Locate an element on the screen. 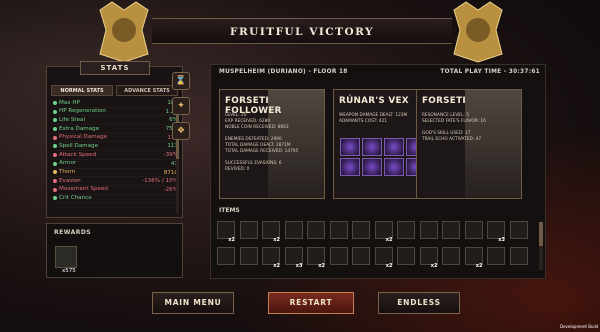 This screenshot has width=600, height=332. stat-label: Armor is located at coordinates (68, 163).